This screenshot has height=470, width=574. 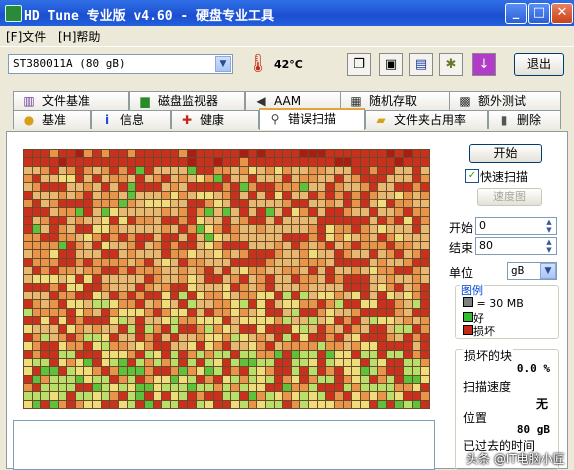 I want to click on download-icon: ↓, so click(x=484, y=64).